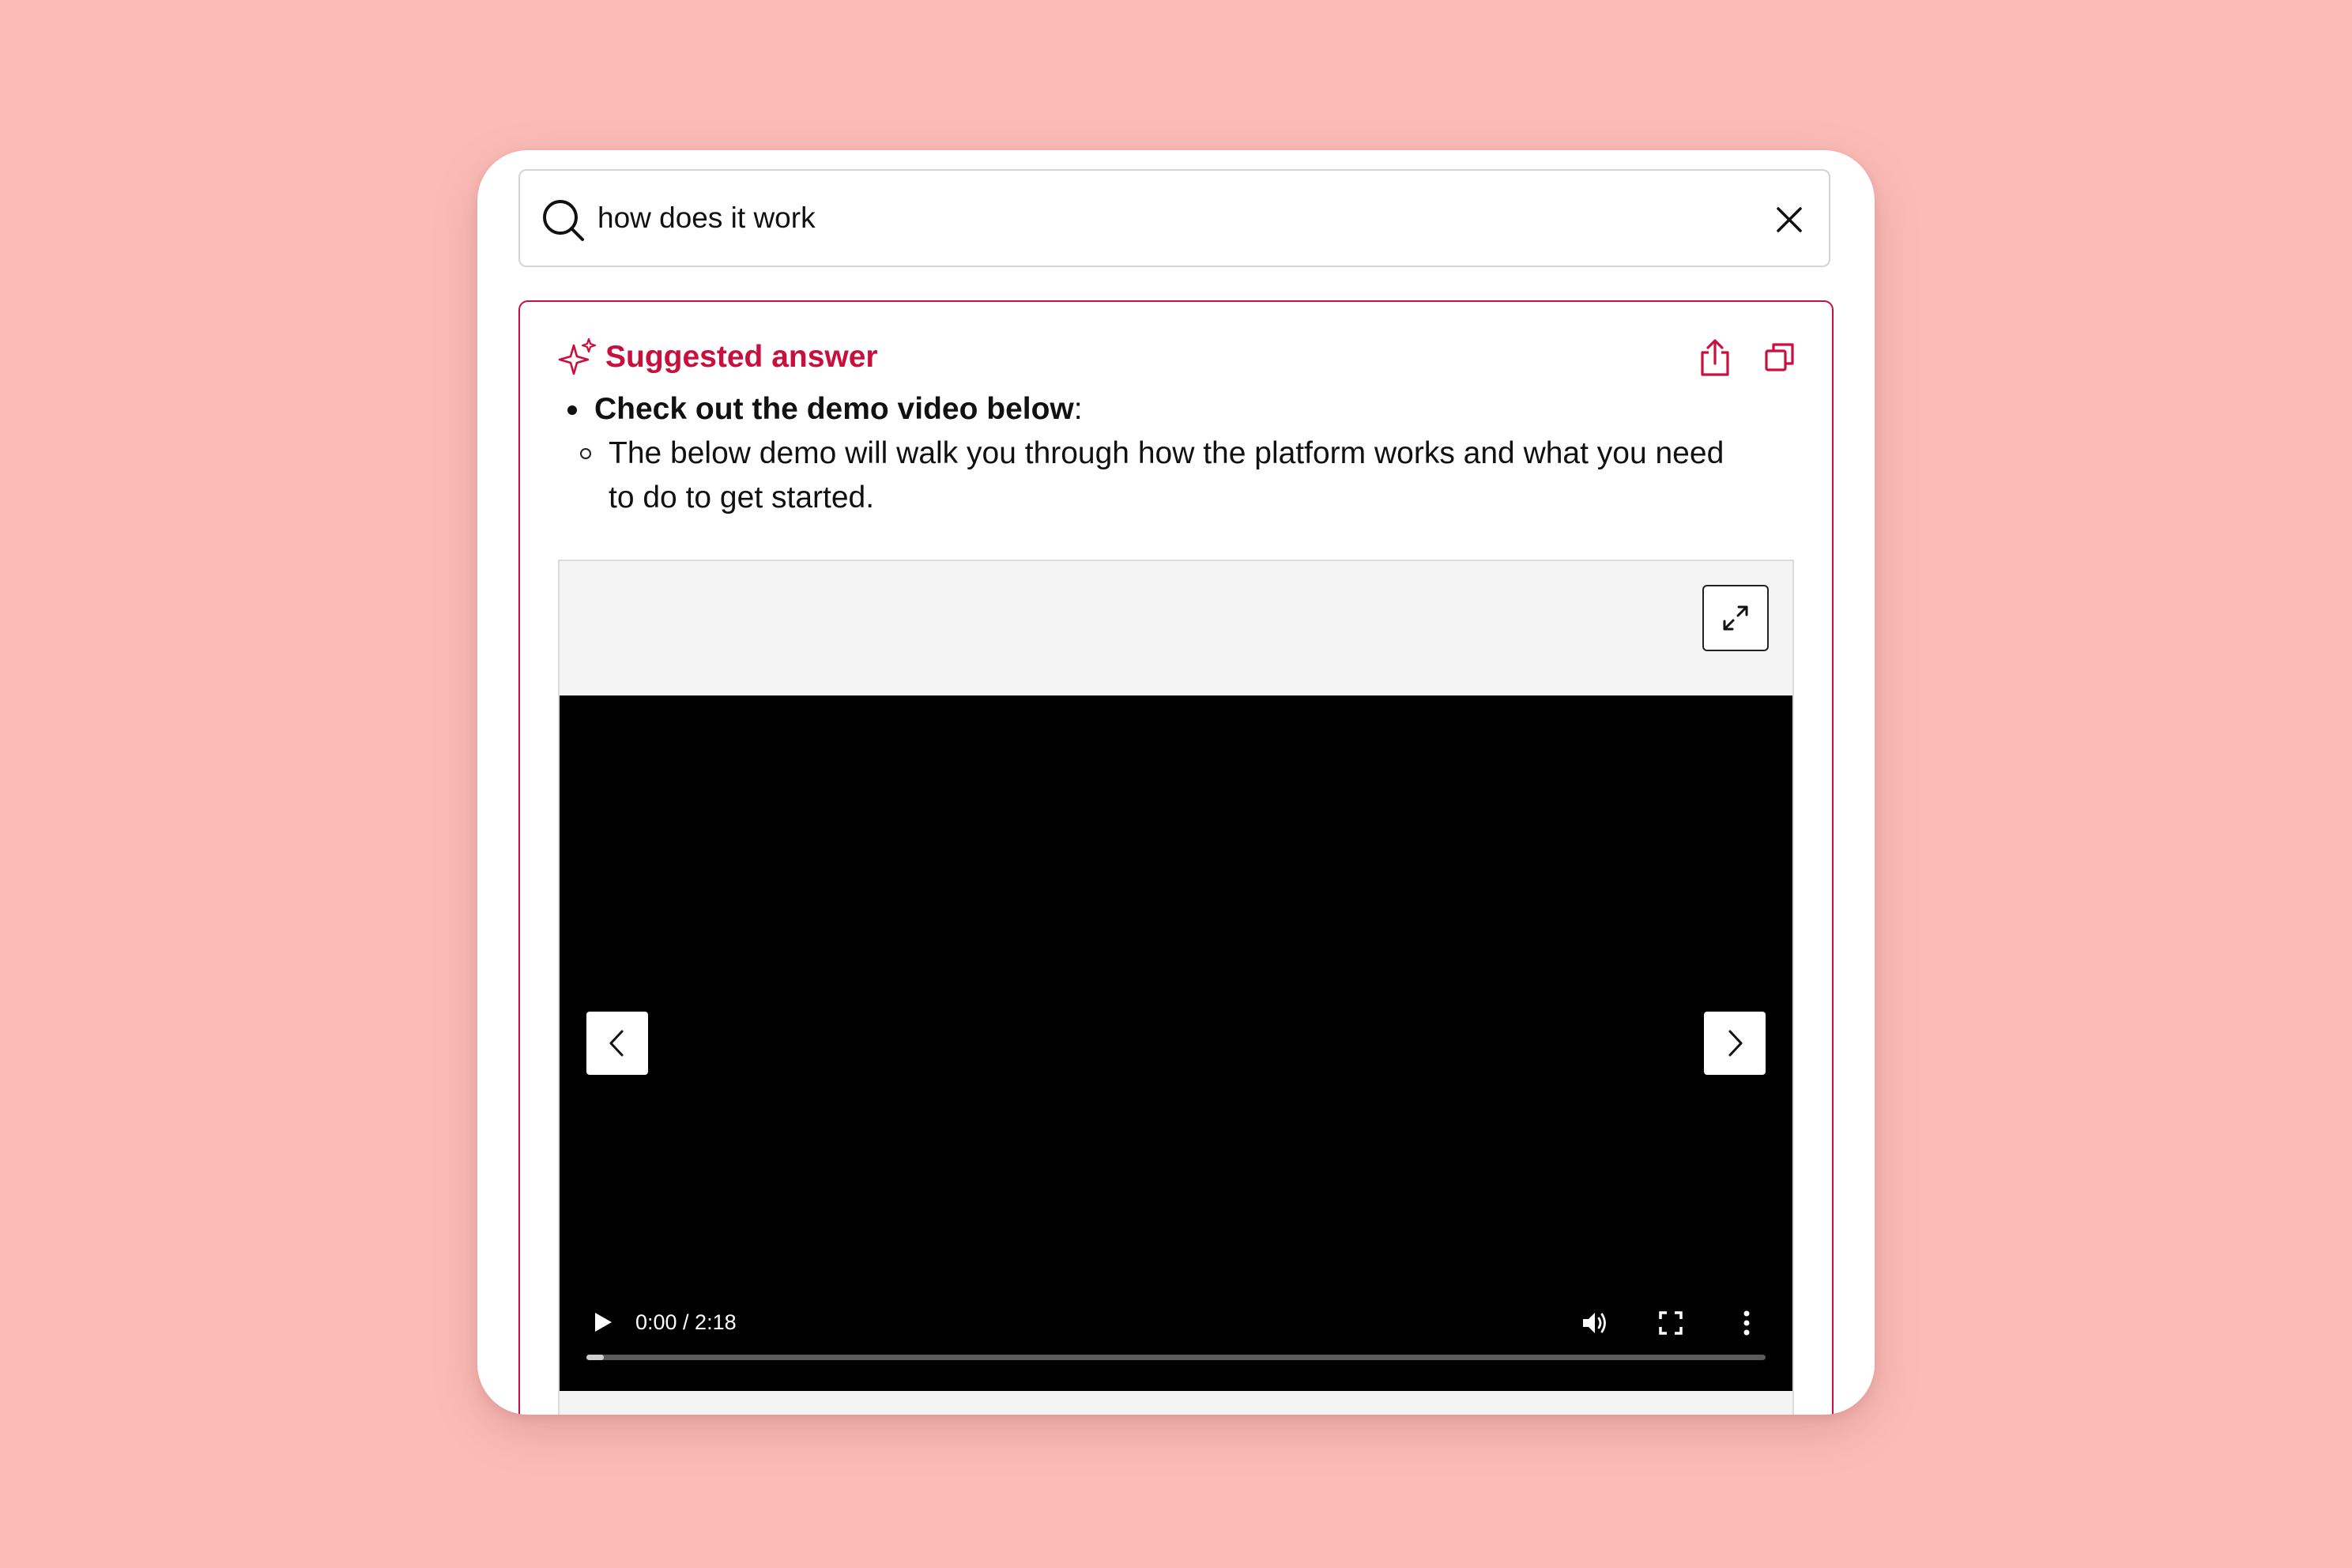  I want to click on video-progress-fill, so click(595, 1357).